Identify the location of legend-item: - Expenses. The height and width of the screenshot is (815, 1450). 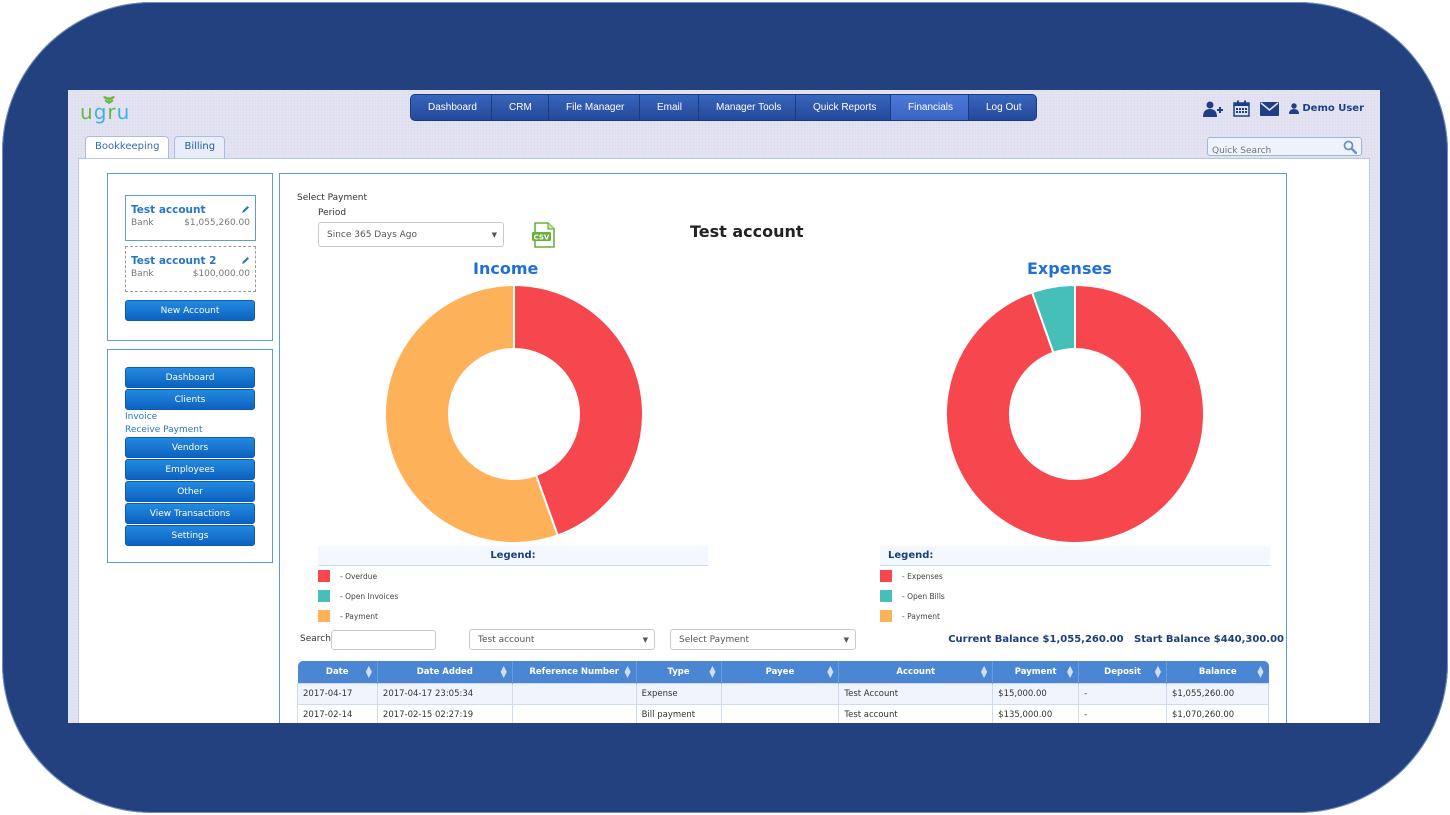
(1075, 576).